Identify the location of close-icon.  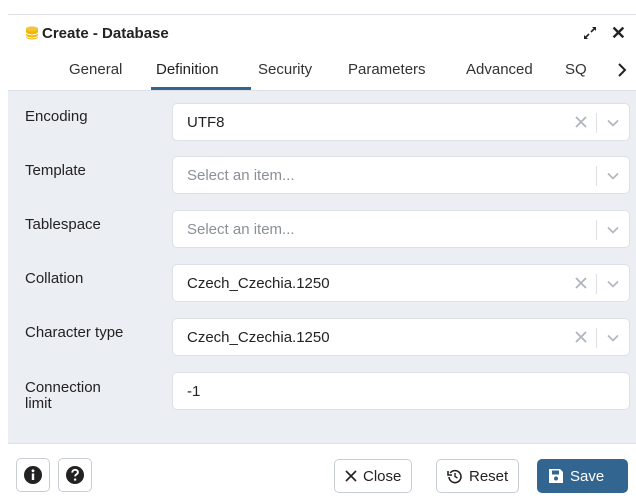
(351, 476).